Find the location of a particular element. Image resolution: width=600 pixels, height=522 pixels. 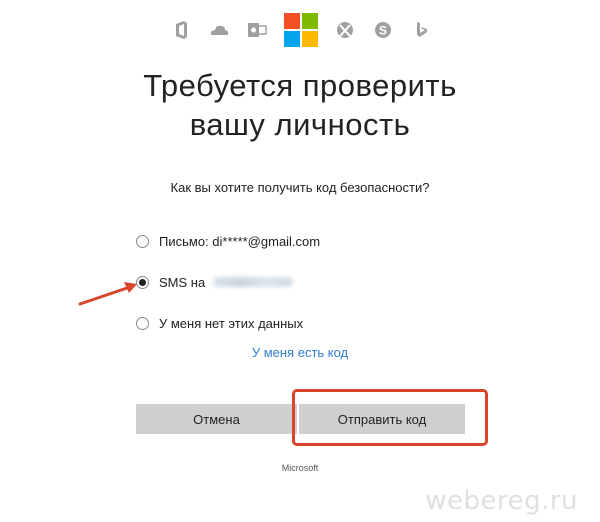

microsoft-services-bar: S is located at coordinates (301, 30).